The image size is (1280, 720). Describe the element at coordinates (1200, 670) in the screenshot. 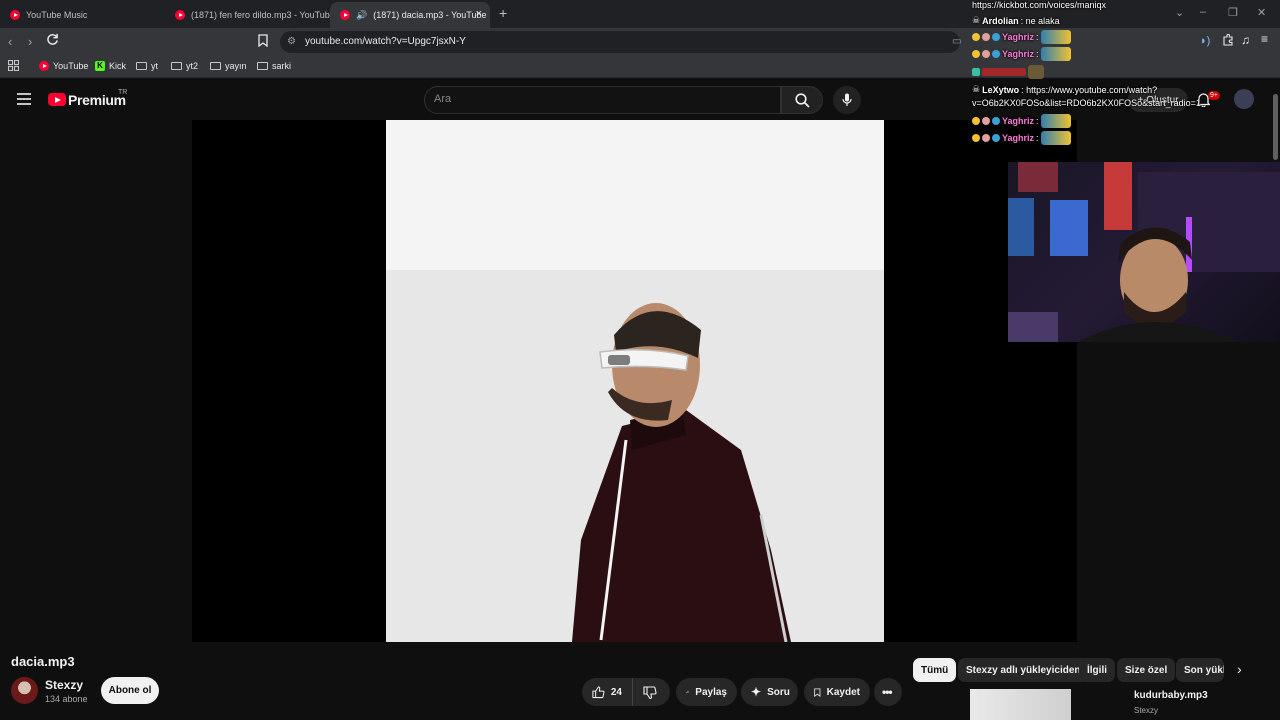

I see `chip-recently-uploaded: Son yükle` at that location.